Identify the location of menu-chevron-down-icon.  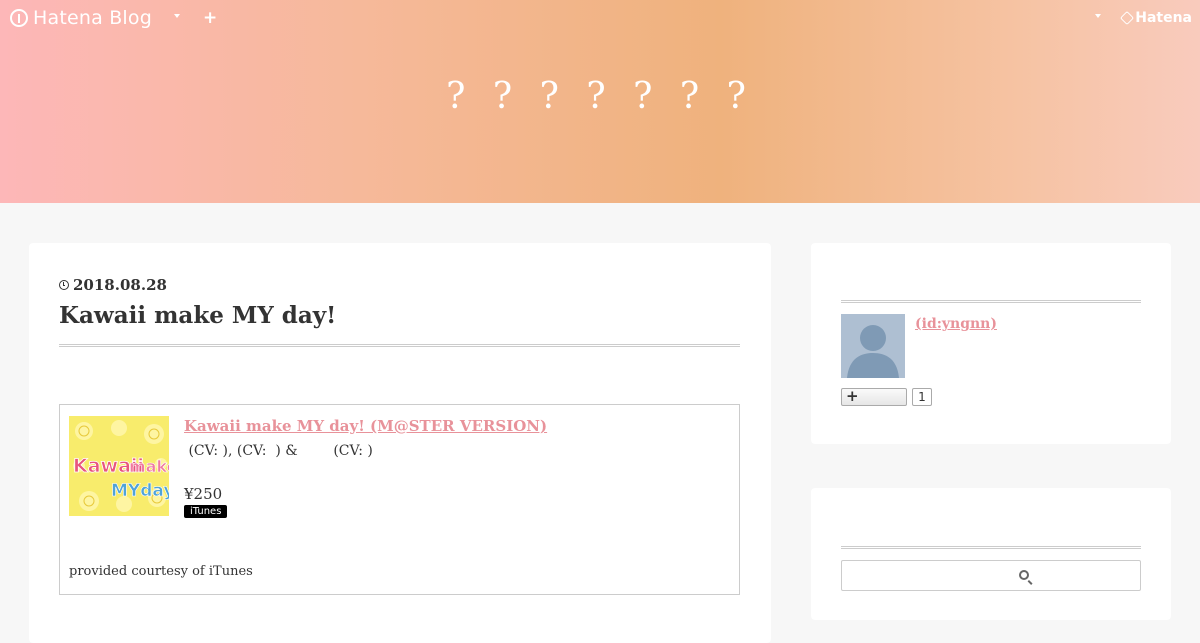
(1098, 16).